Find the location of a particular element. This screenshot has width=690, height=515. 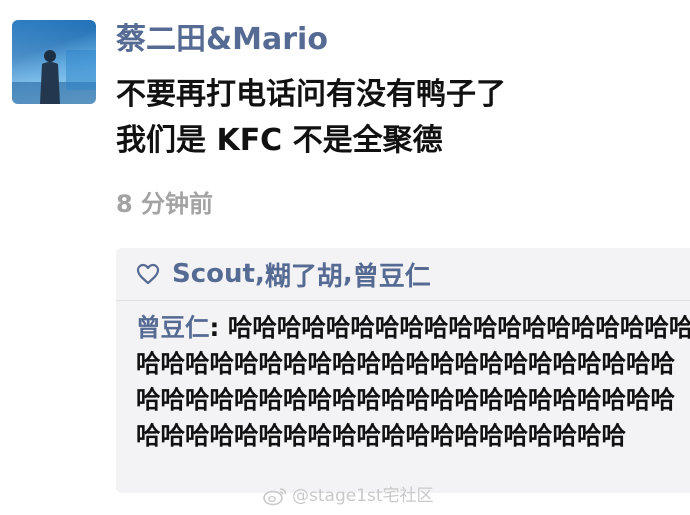

post-timestamp: 8 分钟前 is located at coordinates (165, 204).